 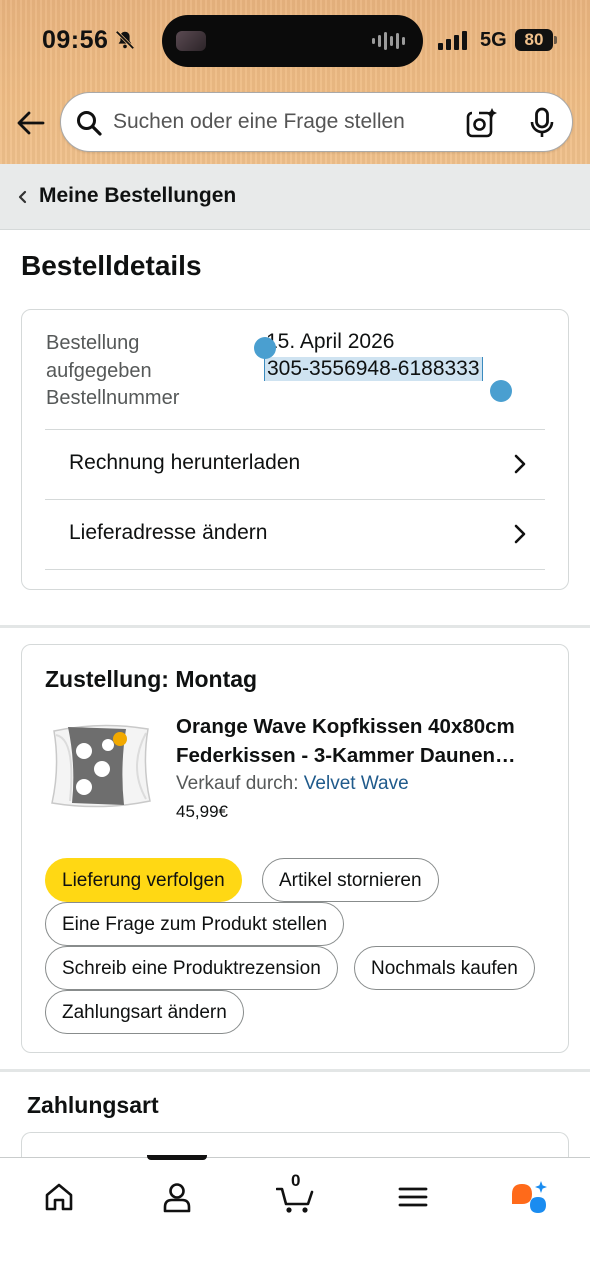 I want to click on microphone-icon, so click(x=542, y=123).